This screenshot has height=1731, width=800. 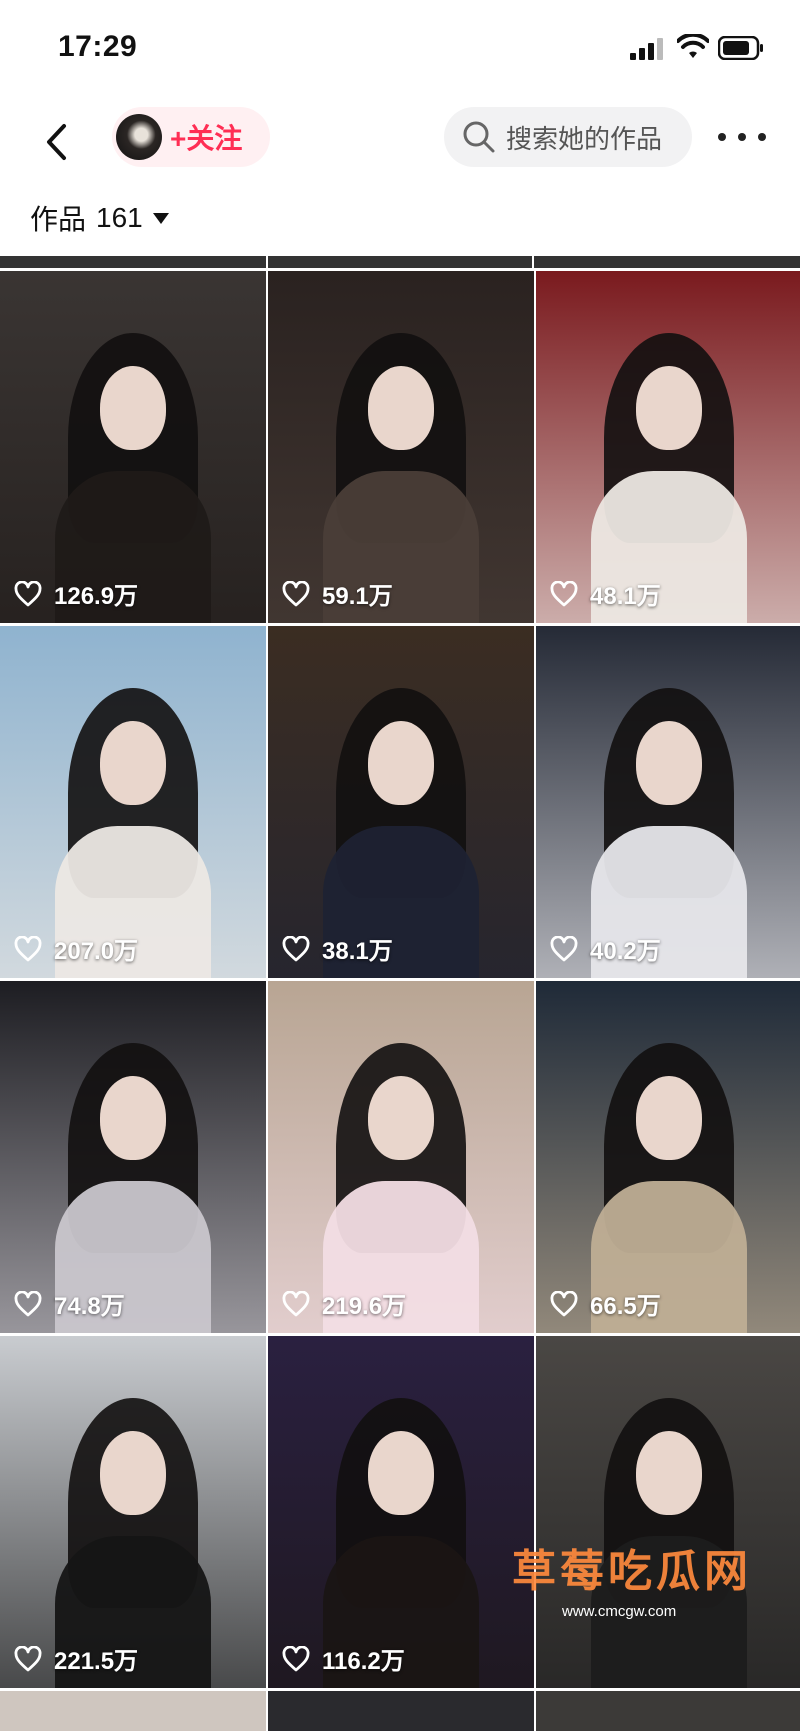 I want to click on watermark: 草莓吃瓜网 www.cmcgw.com, so click(x=642, y=1580).